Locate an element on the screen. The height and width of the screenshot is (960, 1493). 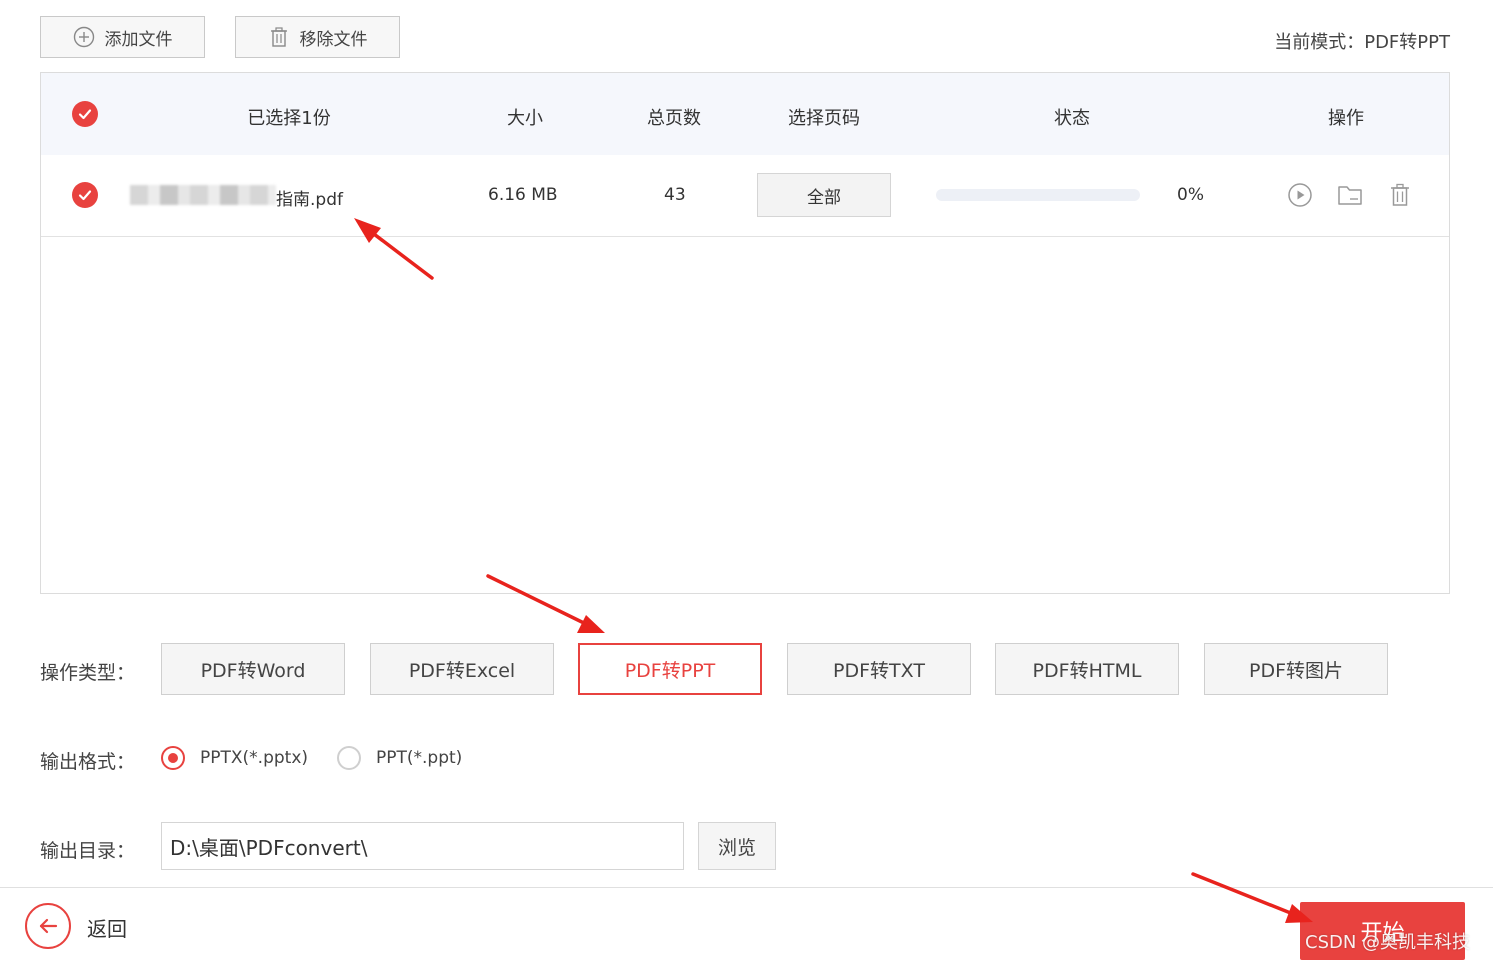
back-label: 返回 is located at coordinates (107, 927).